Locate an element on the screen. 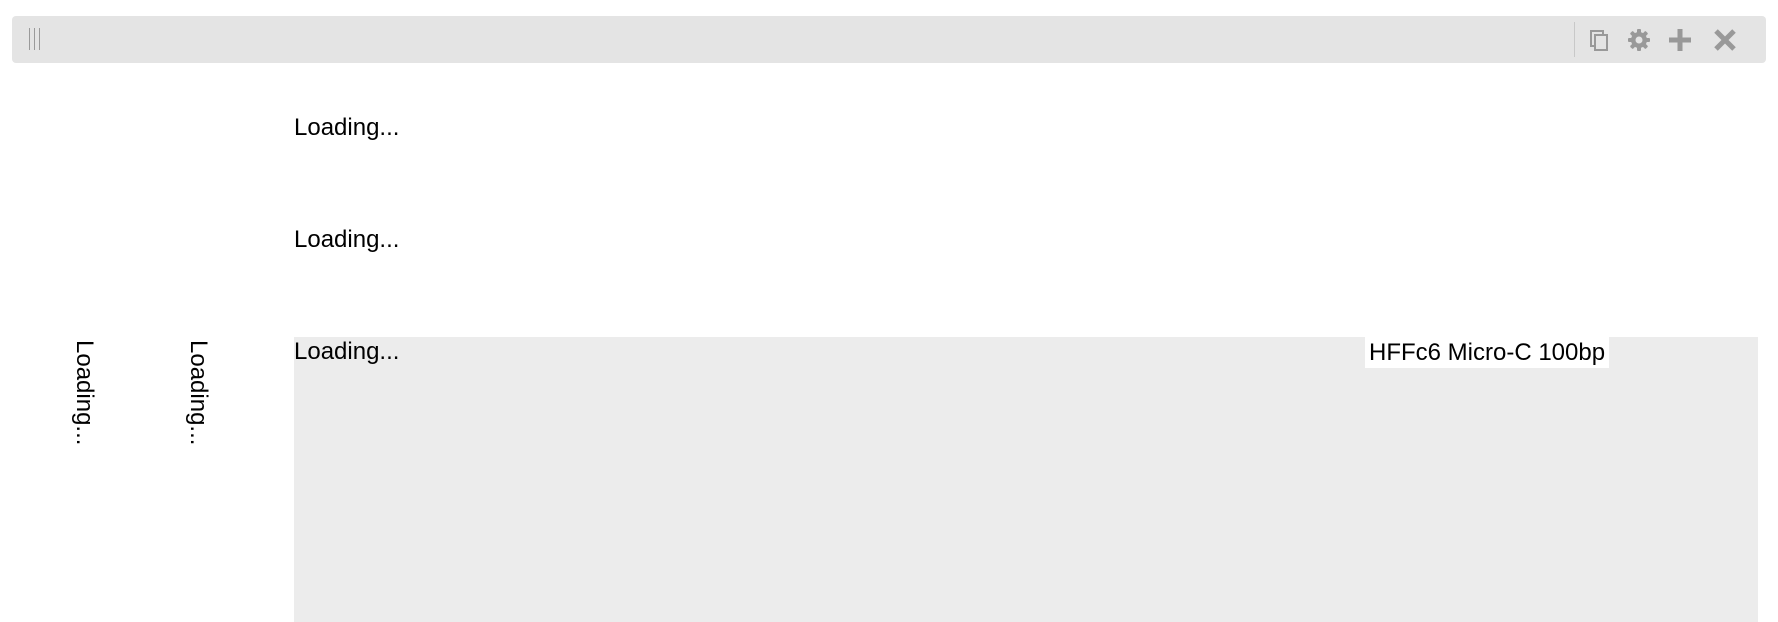  gear-icon is located at coordinates (1639, 40).